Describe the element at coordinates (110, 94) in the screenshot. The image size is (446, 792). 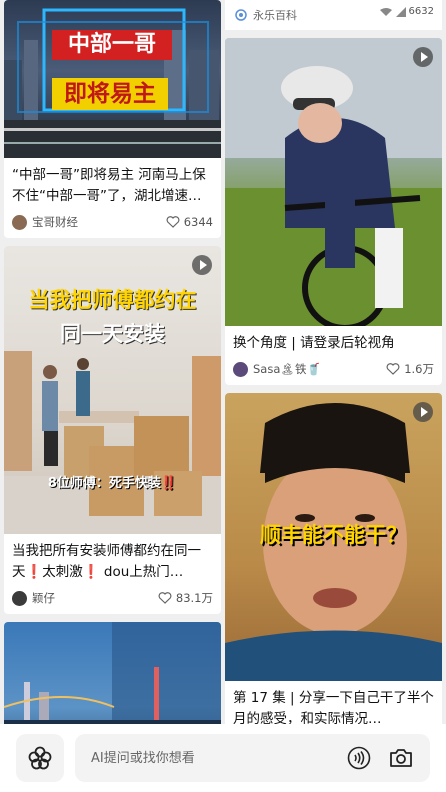
I see `thumbnail-caption-line2: 即将易主` at that location.